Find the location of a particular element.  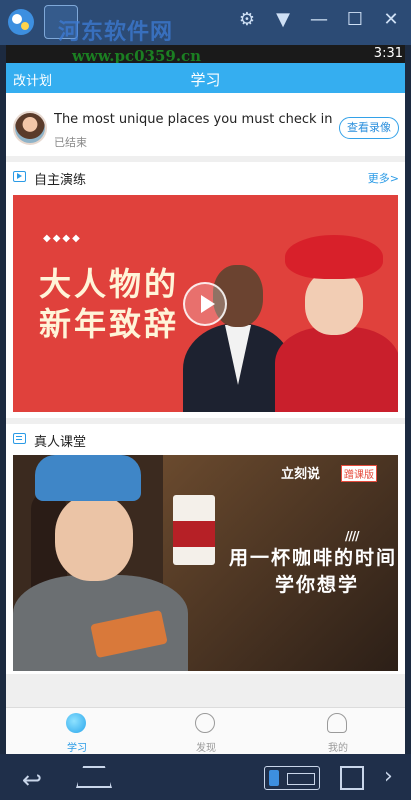

face-shape is located at coordinates (94, 538).